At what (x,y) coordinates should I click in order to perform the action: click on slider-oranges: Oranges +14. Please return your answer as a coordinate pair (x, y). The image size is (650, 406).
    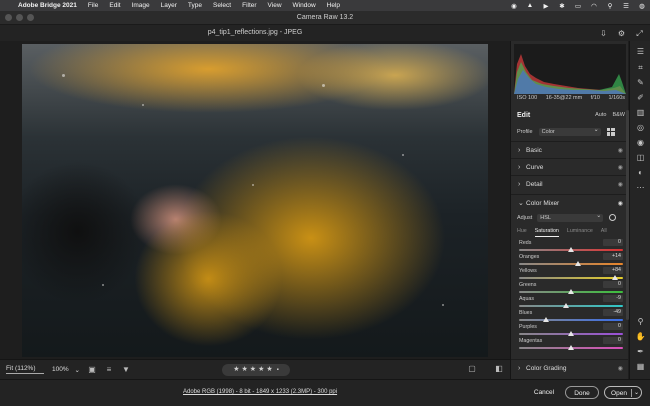
    Looking at the image, I should click on (571, 260).